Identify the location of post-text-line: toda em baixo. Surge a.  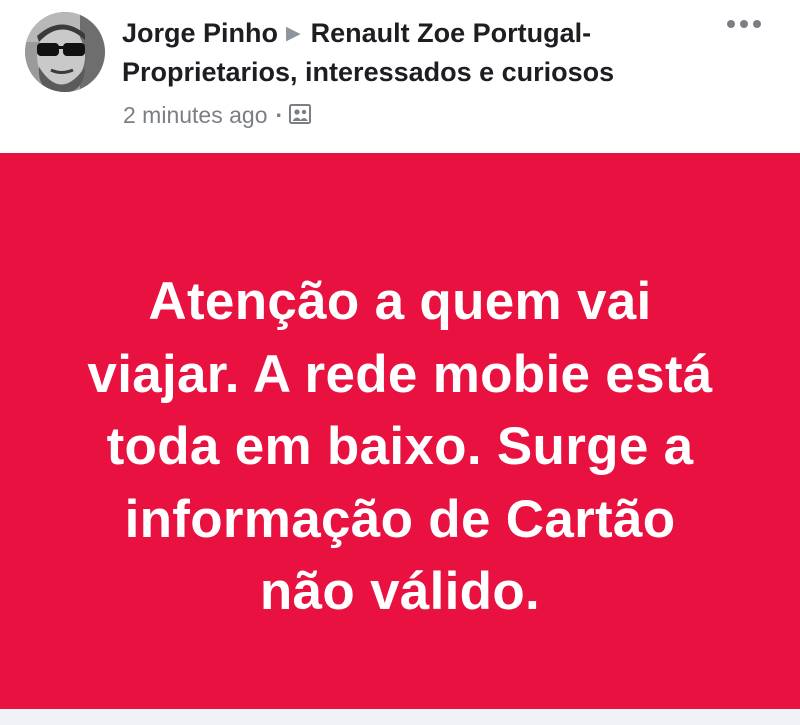
(400, 446).